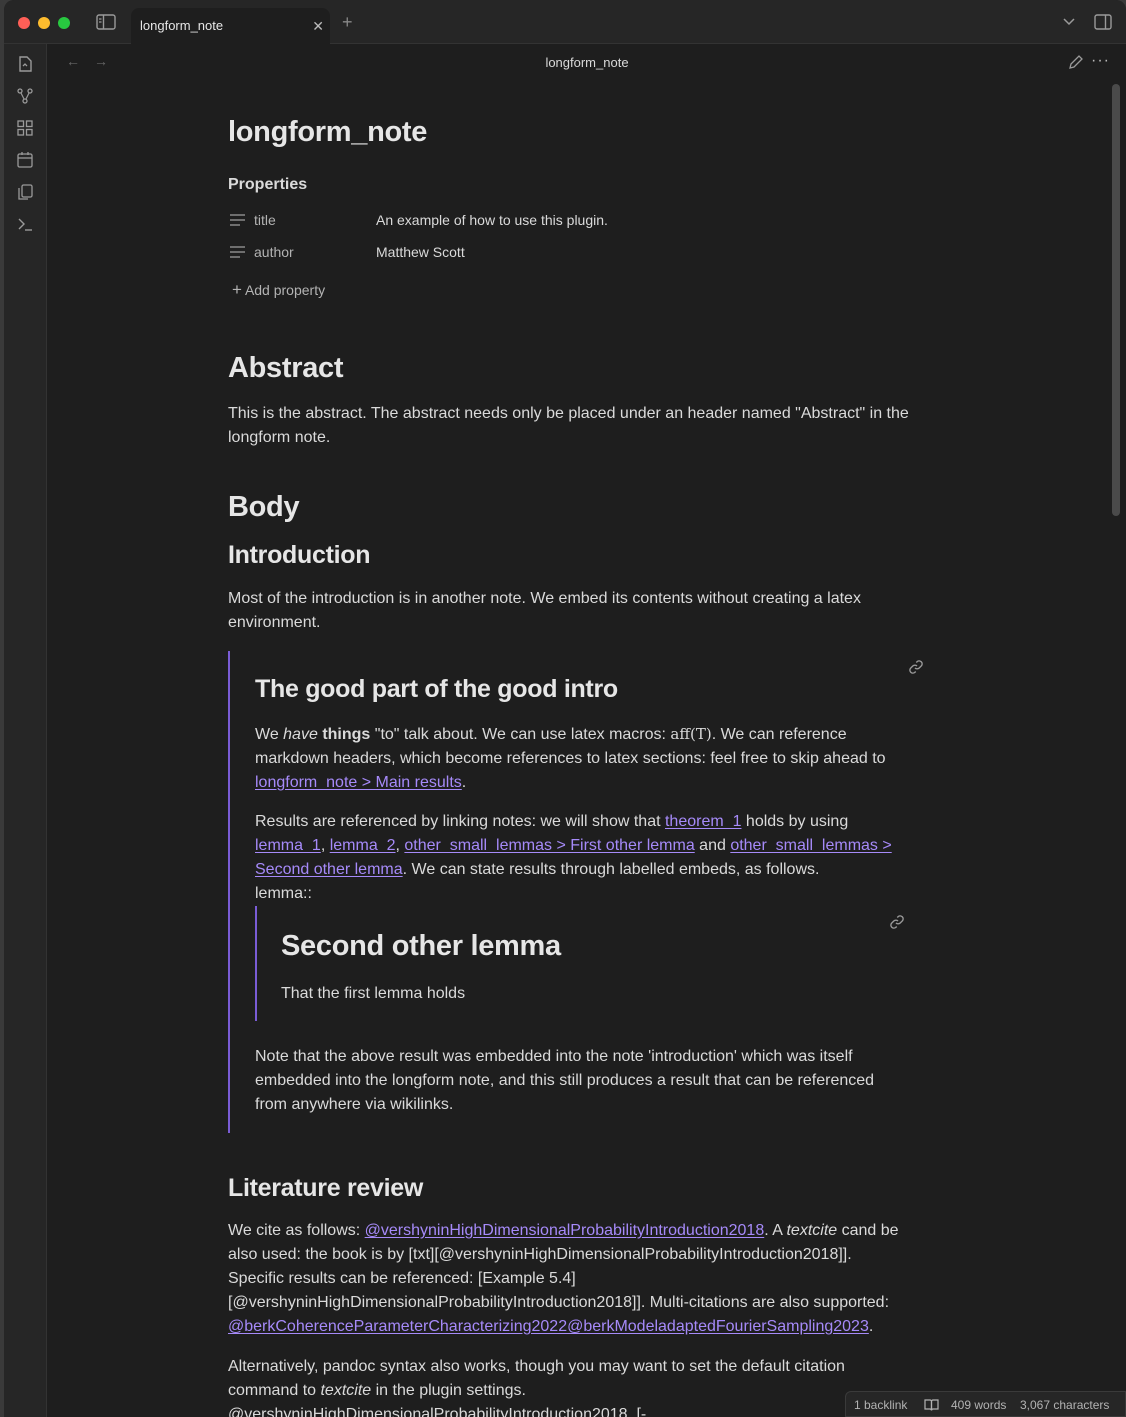  I want to click on heading-body: Body, so click(264, 507).